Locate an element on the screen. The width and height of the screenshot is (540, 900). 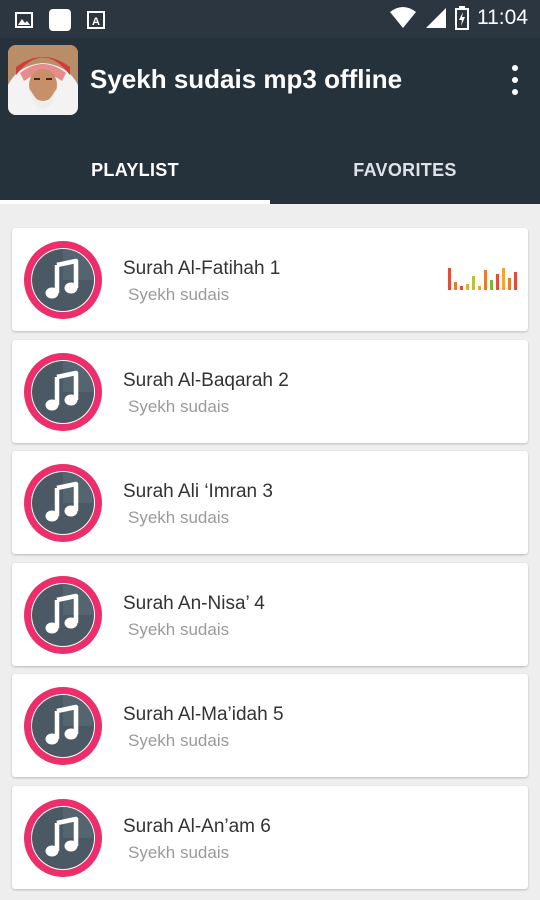
status-left-icons: A is located at coordinates (60, 20).